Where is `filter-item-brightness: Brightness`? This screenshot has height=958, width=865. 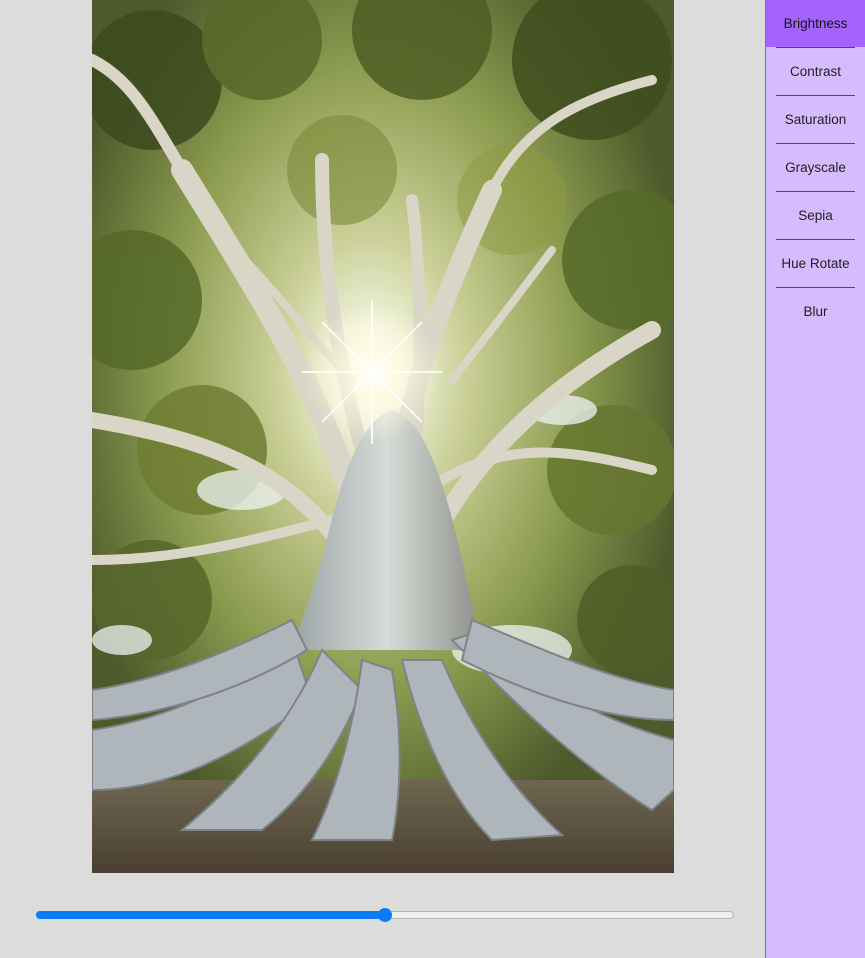
filter-item-brightness: Brightness is located at coordinates (815, 23).